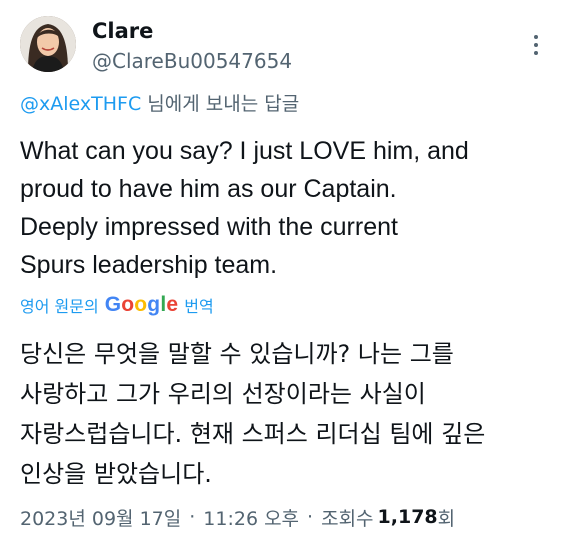 The image size is (564, 550). I want to click on translated-line: 자랑스럽습니다. 현재 스퍼스 리더십 팀에 깊은, so click(253, 434).